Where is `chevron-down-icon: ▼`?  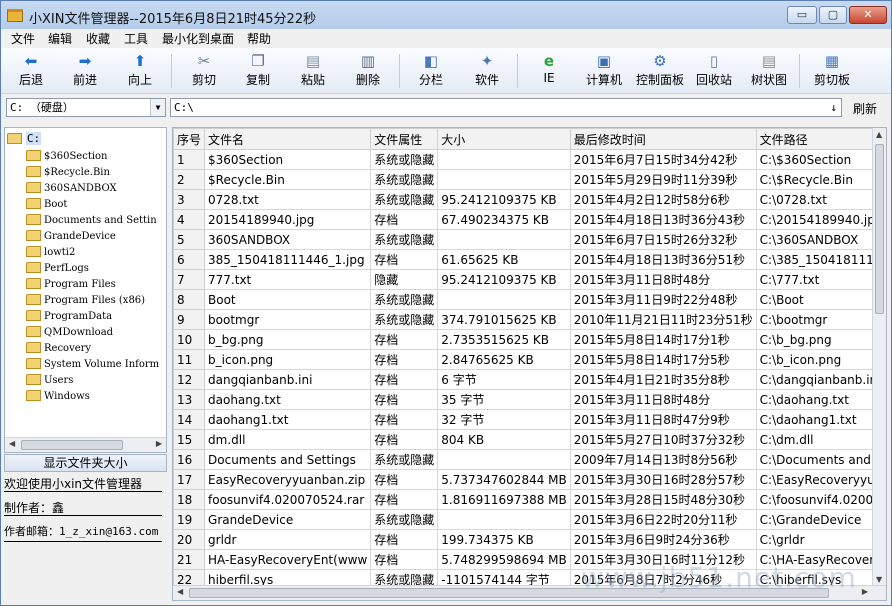 chevron-down-icon: ▼ is located at coordinates (157, 107).